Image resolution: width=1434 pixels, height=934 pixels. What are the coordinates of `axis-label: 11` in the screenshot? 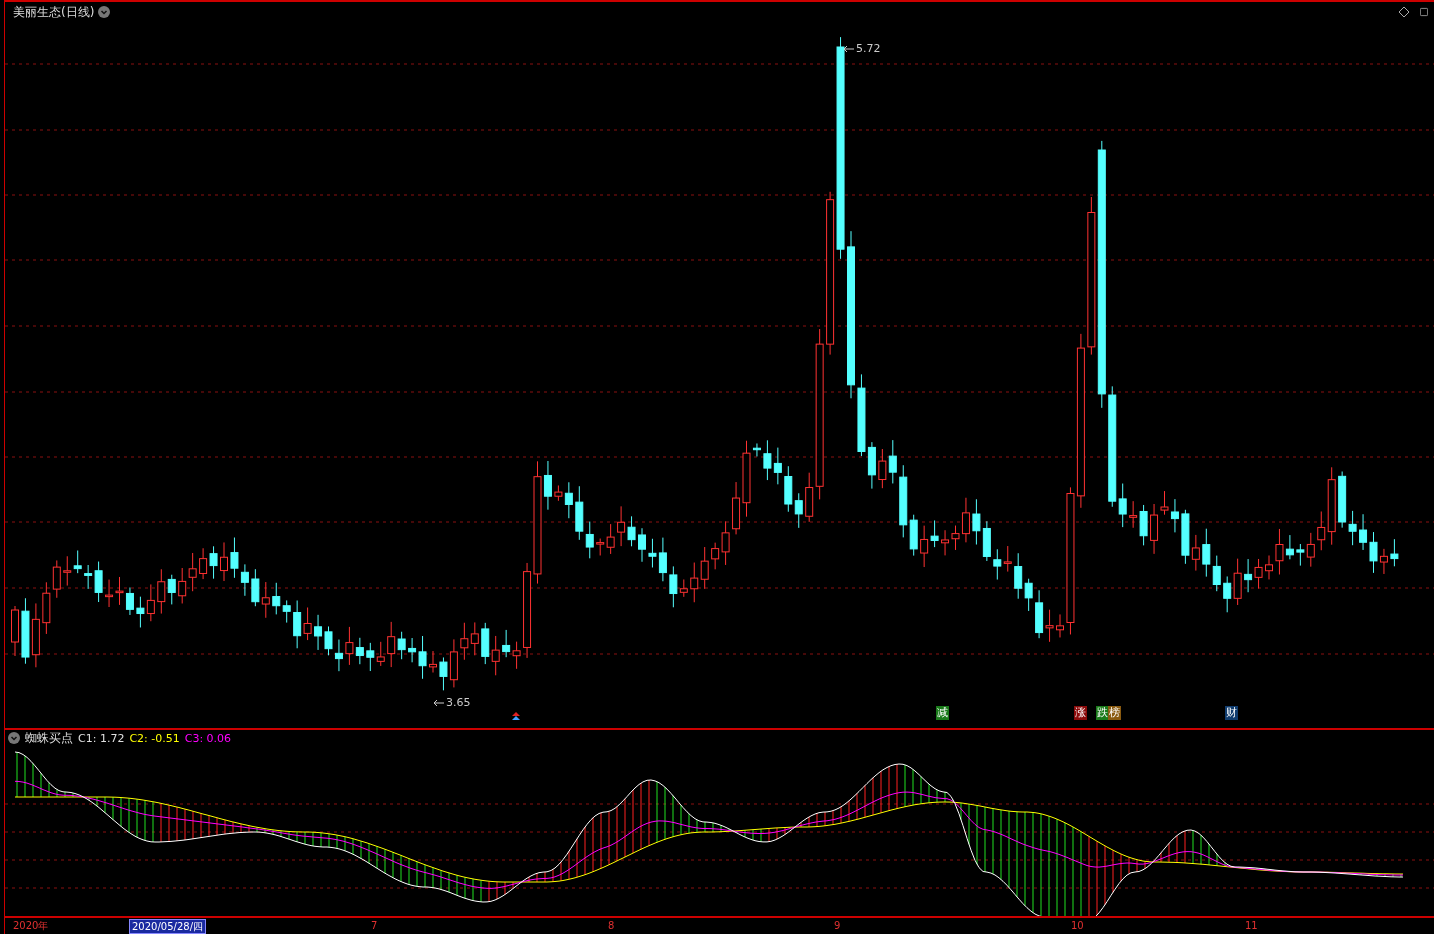 It's located at (1251, 925).